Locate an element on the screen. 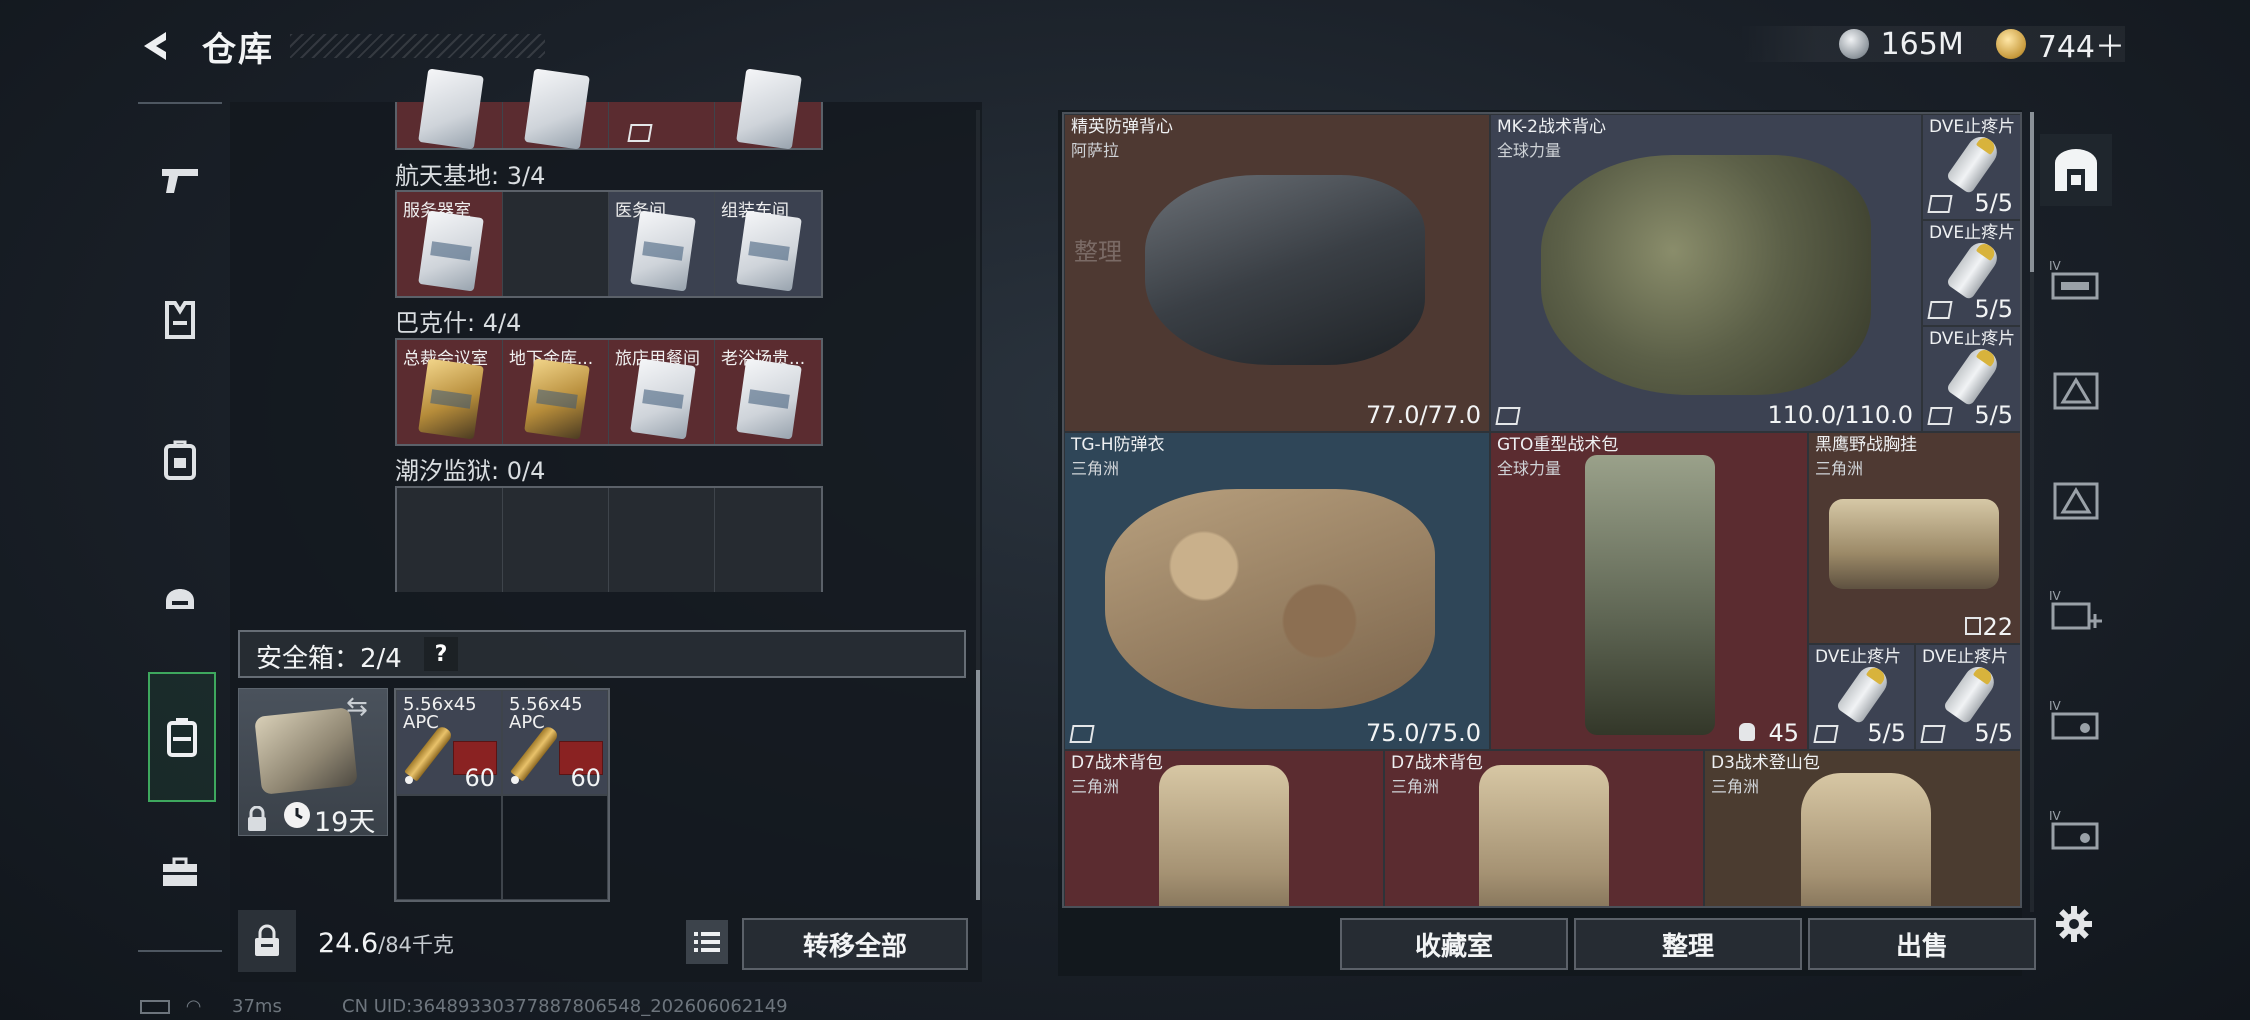 Image resolution: width=2250 pixels, height=1020 pixels. painkiller-icon is located at coordinates (1974, 163).